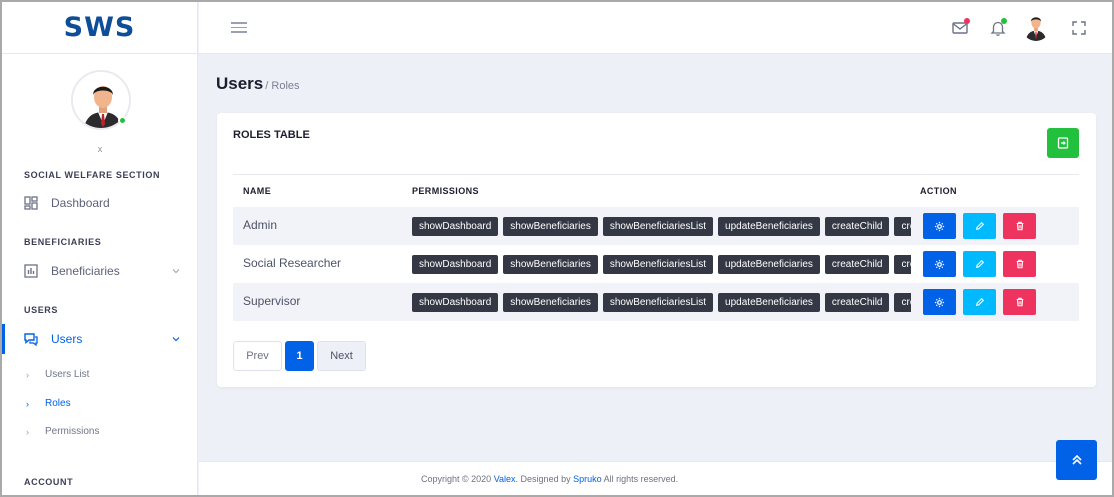 This screenshot has width=1114, height=497. What do you see at coordinates (72, 431) in the screenshot?
I see `sidebar-subitem-label: Permissions` at bounding box center [72, 431].